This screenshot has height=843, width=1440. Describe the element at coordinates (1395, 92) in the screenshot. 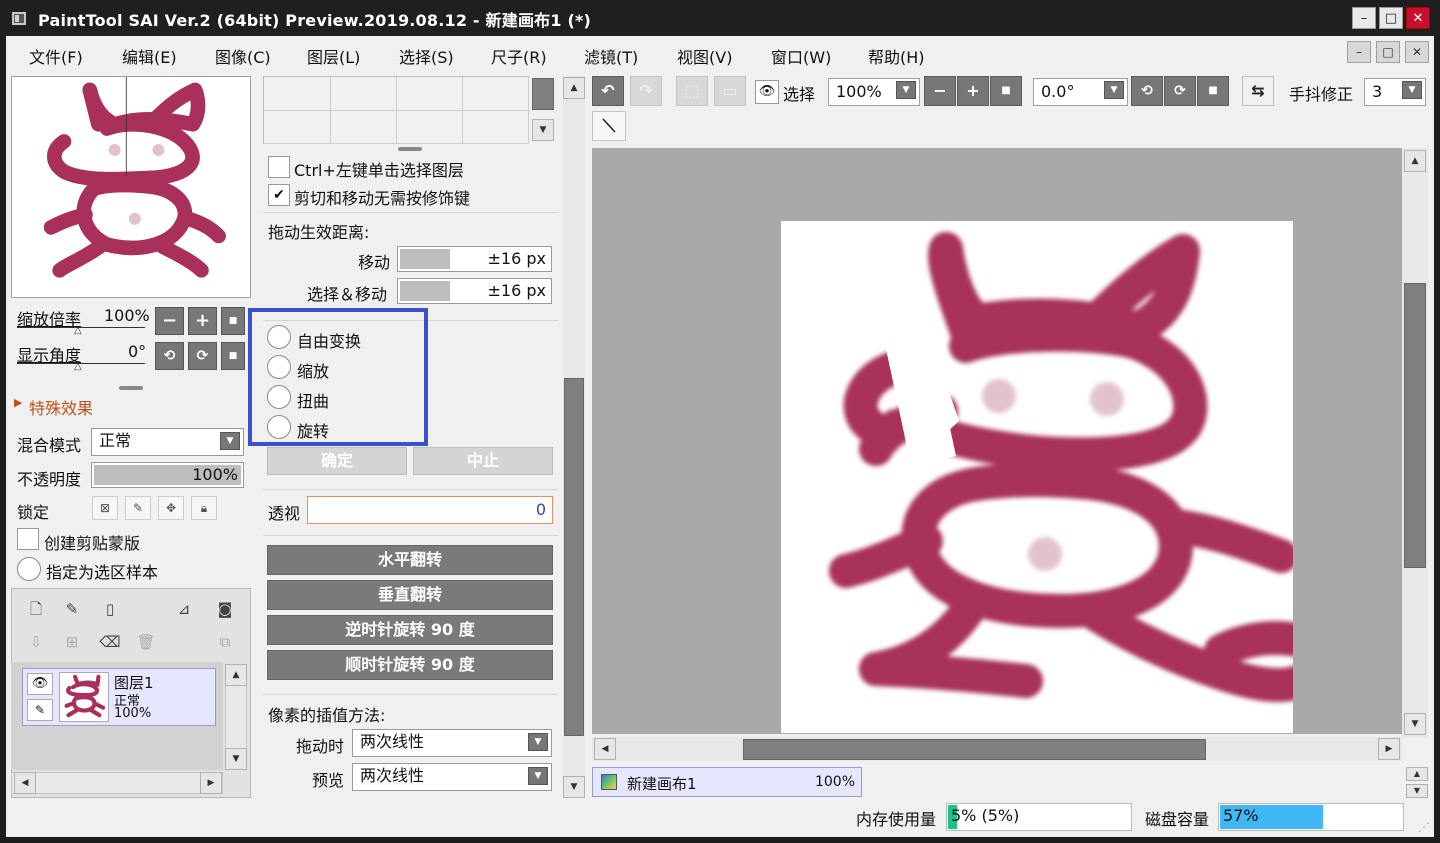

I see `stabilizer-select: 3 ▼` at that location.